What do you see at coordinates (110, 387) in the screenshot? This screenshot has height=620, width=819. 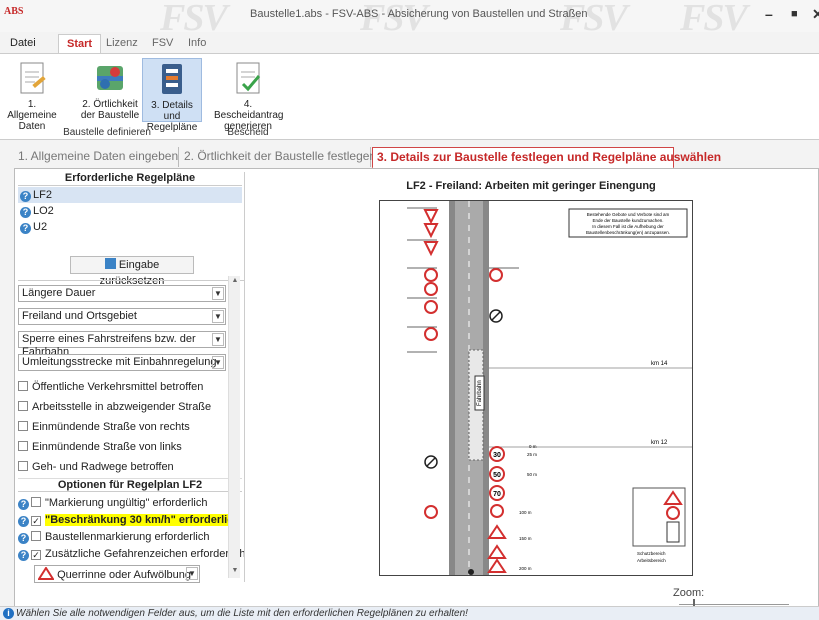 I see `checkbox-public-transport: Öffentliche Verkehrsmittel betroffen` at bounding box center [110, 387].